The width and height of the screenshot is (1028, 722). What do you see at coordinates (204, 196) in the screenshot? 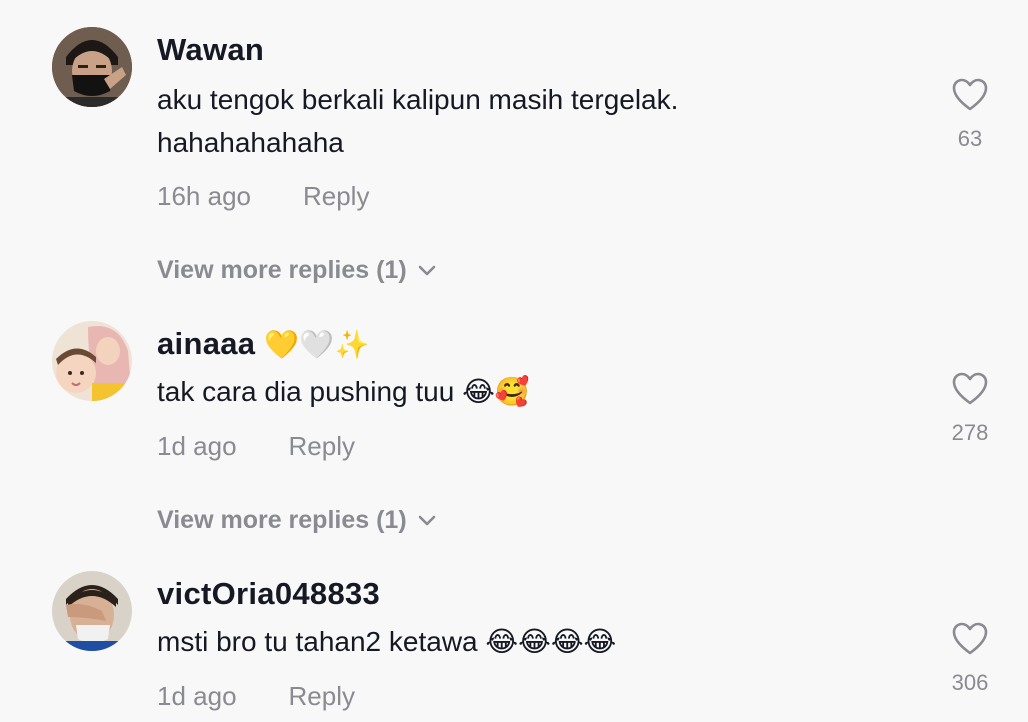
I see `timestamp: 16h ago` at bounding box center [204, 196].